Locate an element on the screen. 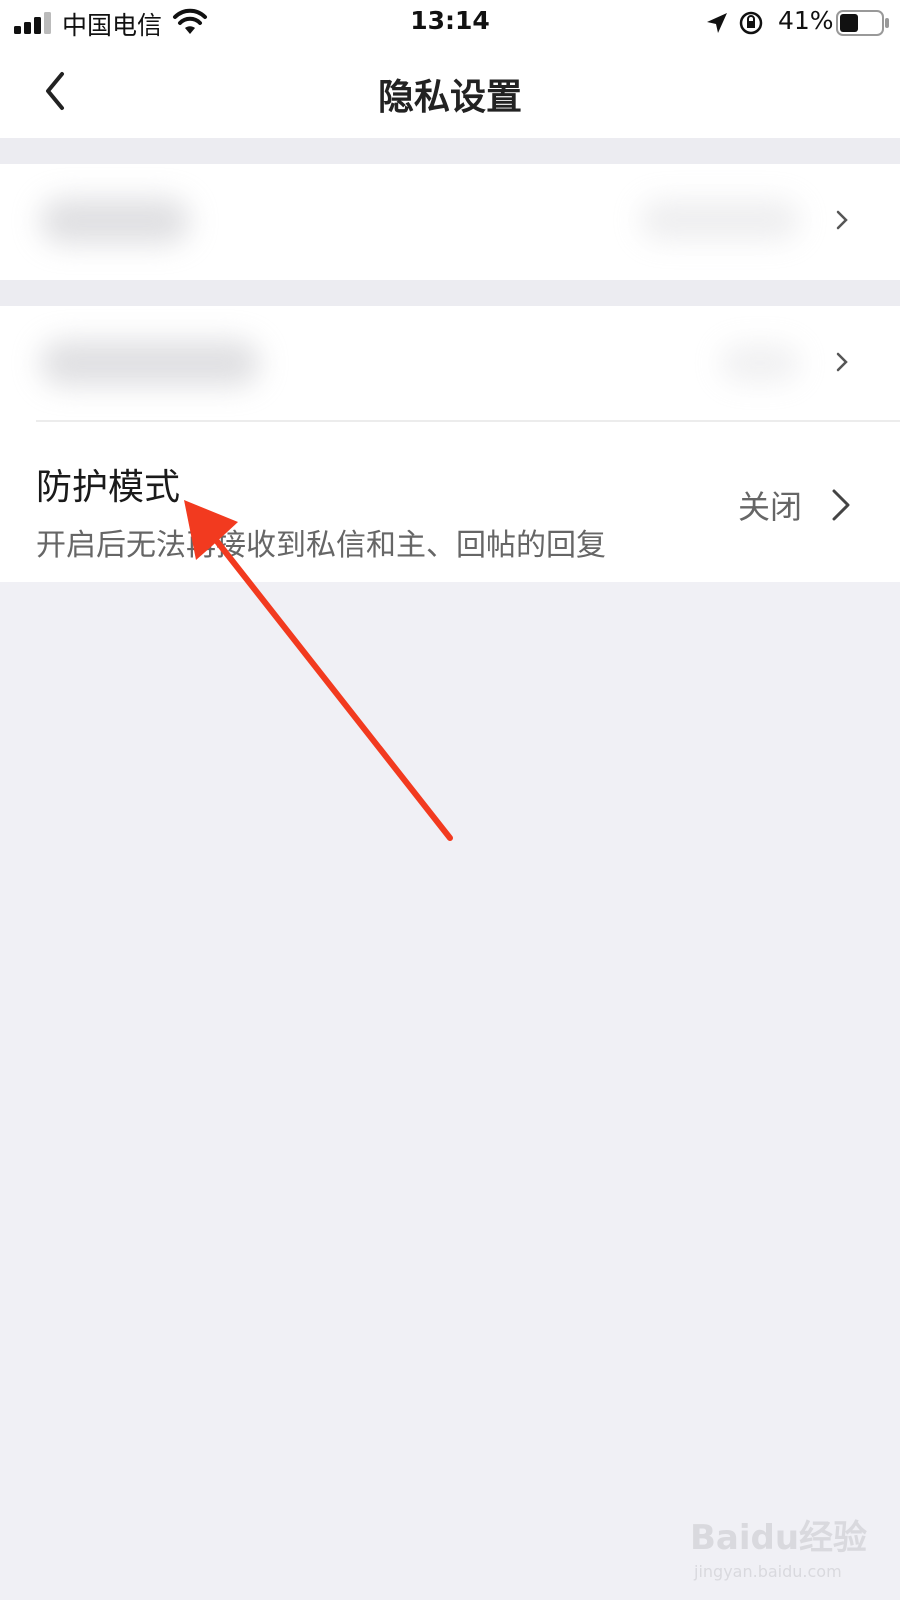  watermark-subtext: jingyan.baidu.com is located at coordinates (768, 1571).